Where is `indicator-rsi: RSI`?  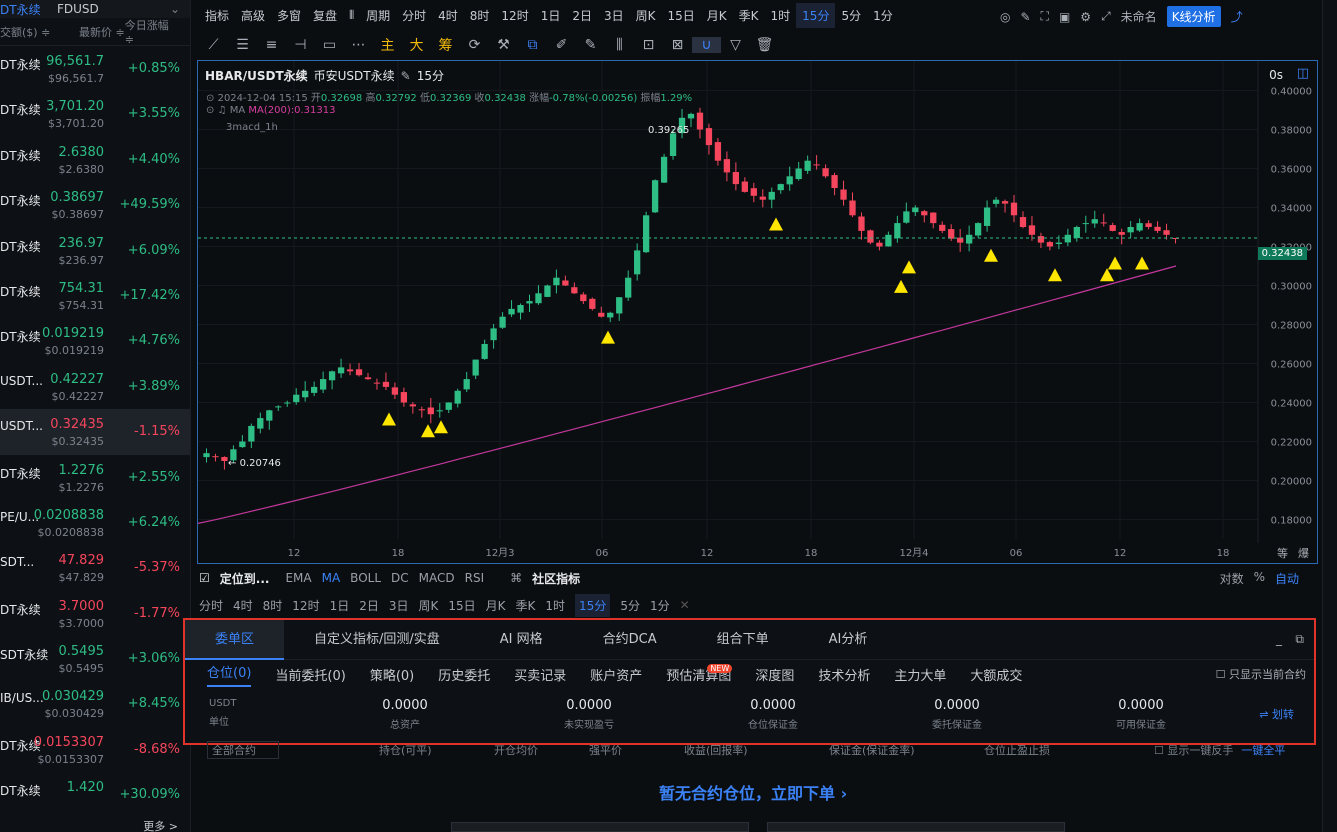 indicator-rsi: RSI is located at coordinates (475, 578).